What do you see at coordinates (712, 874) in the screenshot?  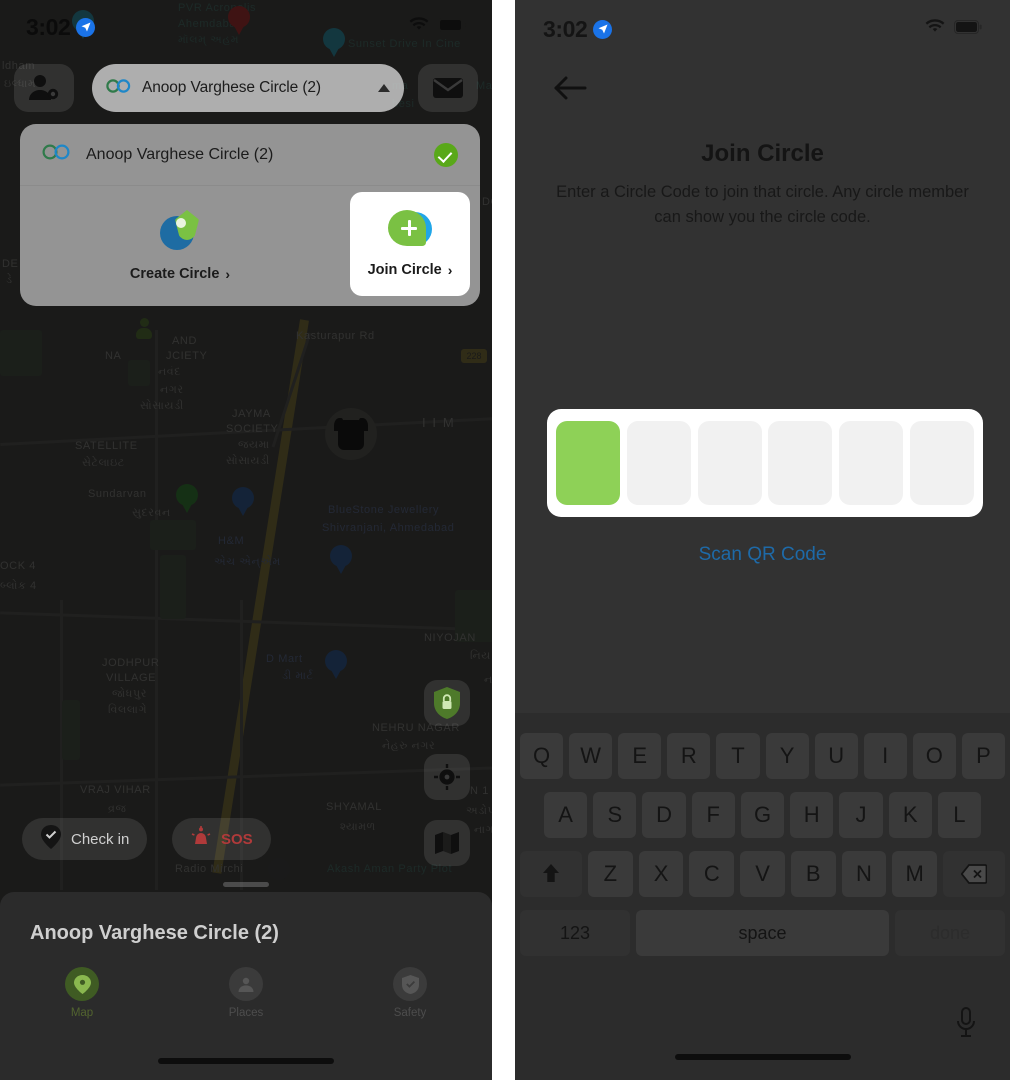 I see `key-C: C` at bounding box center [712, 874].